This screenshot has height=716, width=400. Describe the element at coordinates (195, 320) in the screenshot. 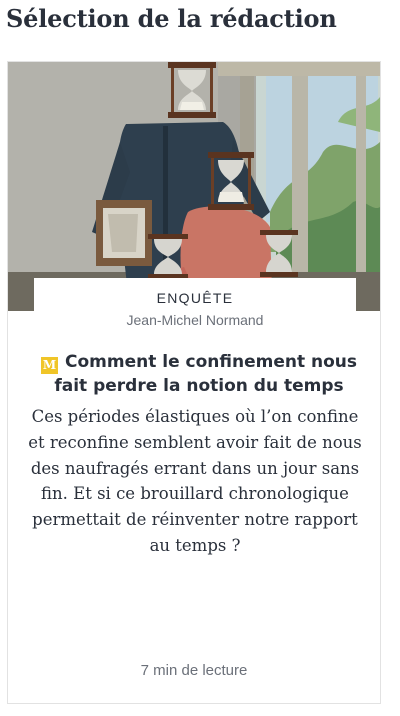

I see `article-author: Jean-Michel Normand` at that location.